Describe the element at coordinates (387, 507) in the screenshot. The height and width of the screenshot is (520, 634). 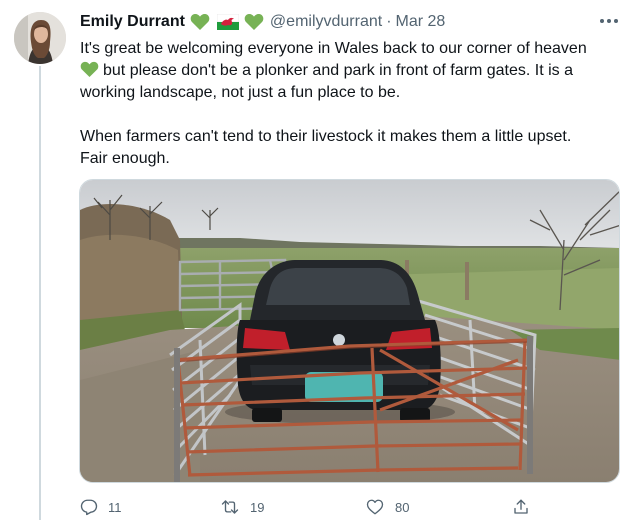
I see `like-button: 80` at that location.